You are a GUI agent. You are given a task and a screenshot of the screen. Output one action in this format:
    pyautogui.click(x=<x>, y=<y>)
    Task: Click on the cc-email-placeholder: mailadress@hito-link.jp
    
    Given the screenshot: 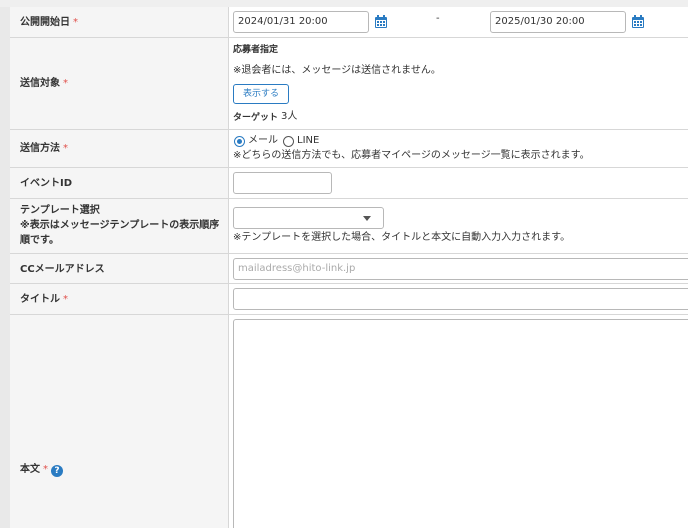 What is the action you would take?
    pyautogui.click(x=297, y=268)
    